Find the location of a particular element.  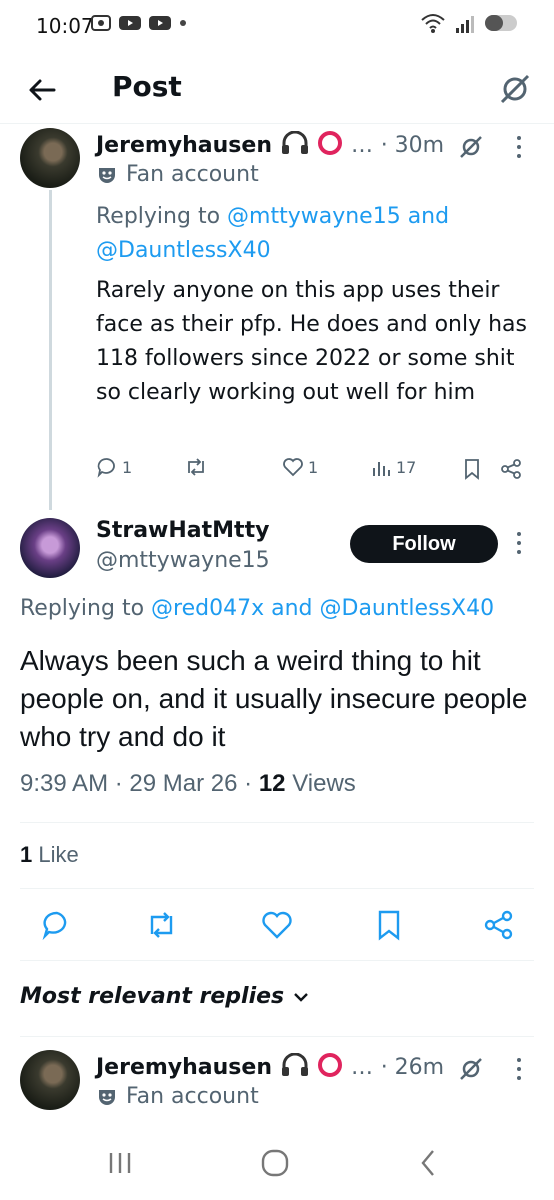

post-actions: 1 1 17 is located at coordinates (316, 471).